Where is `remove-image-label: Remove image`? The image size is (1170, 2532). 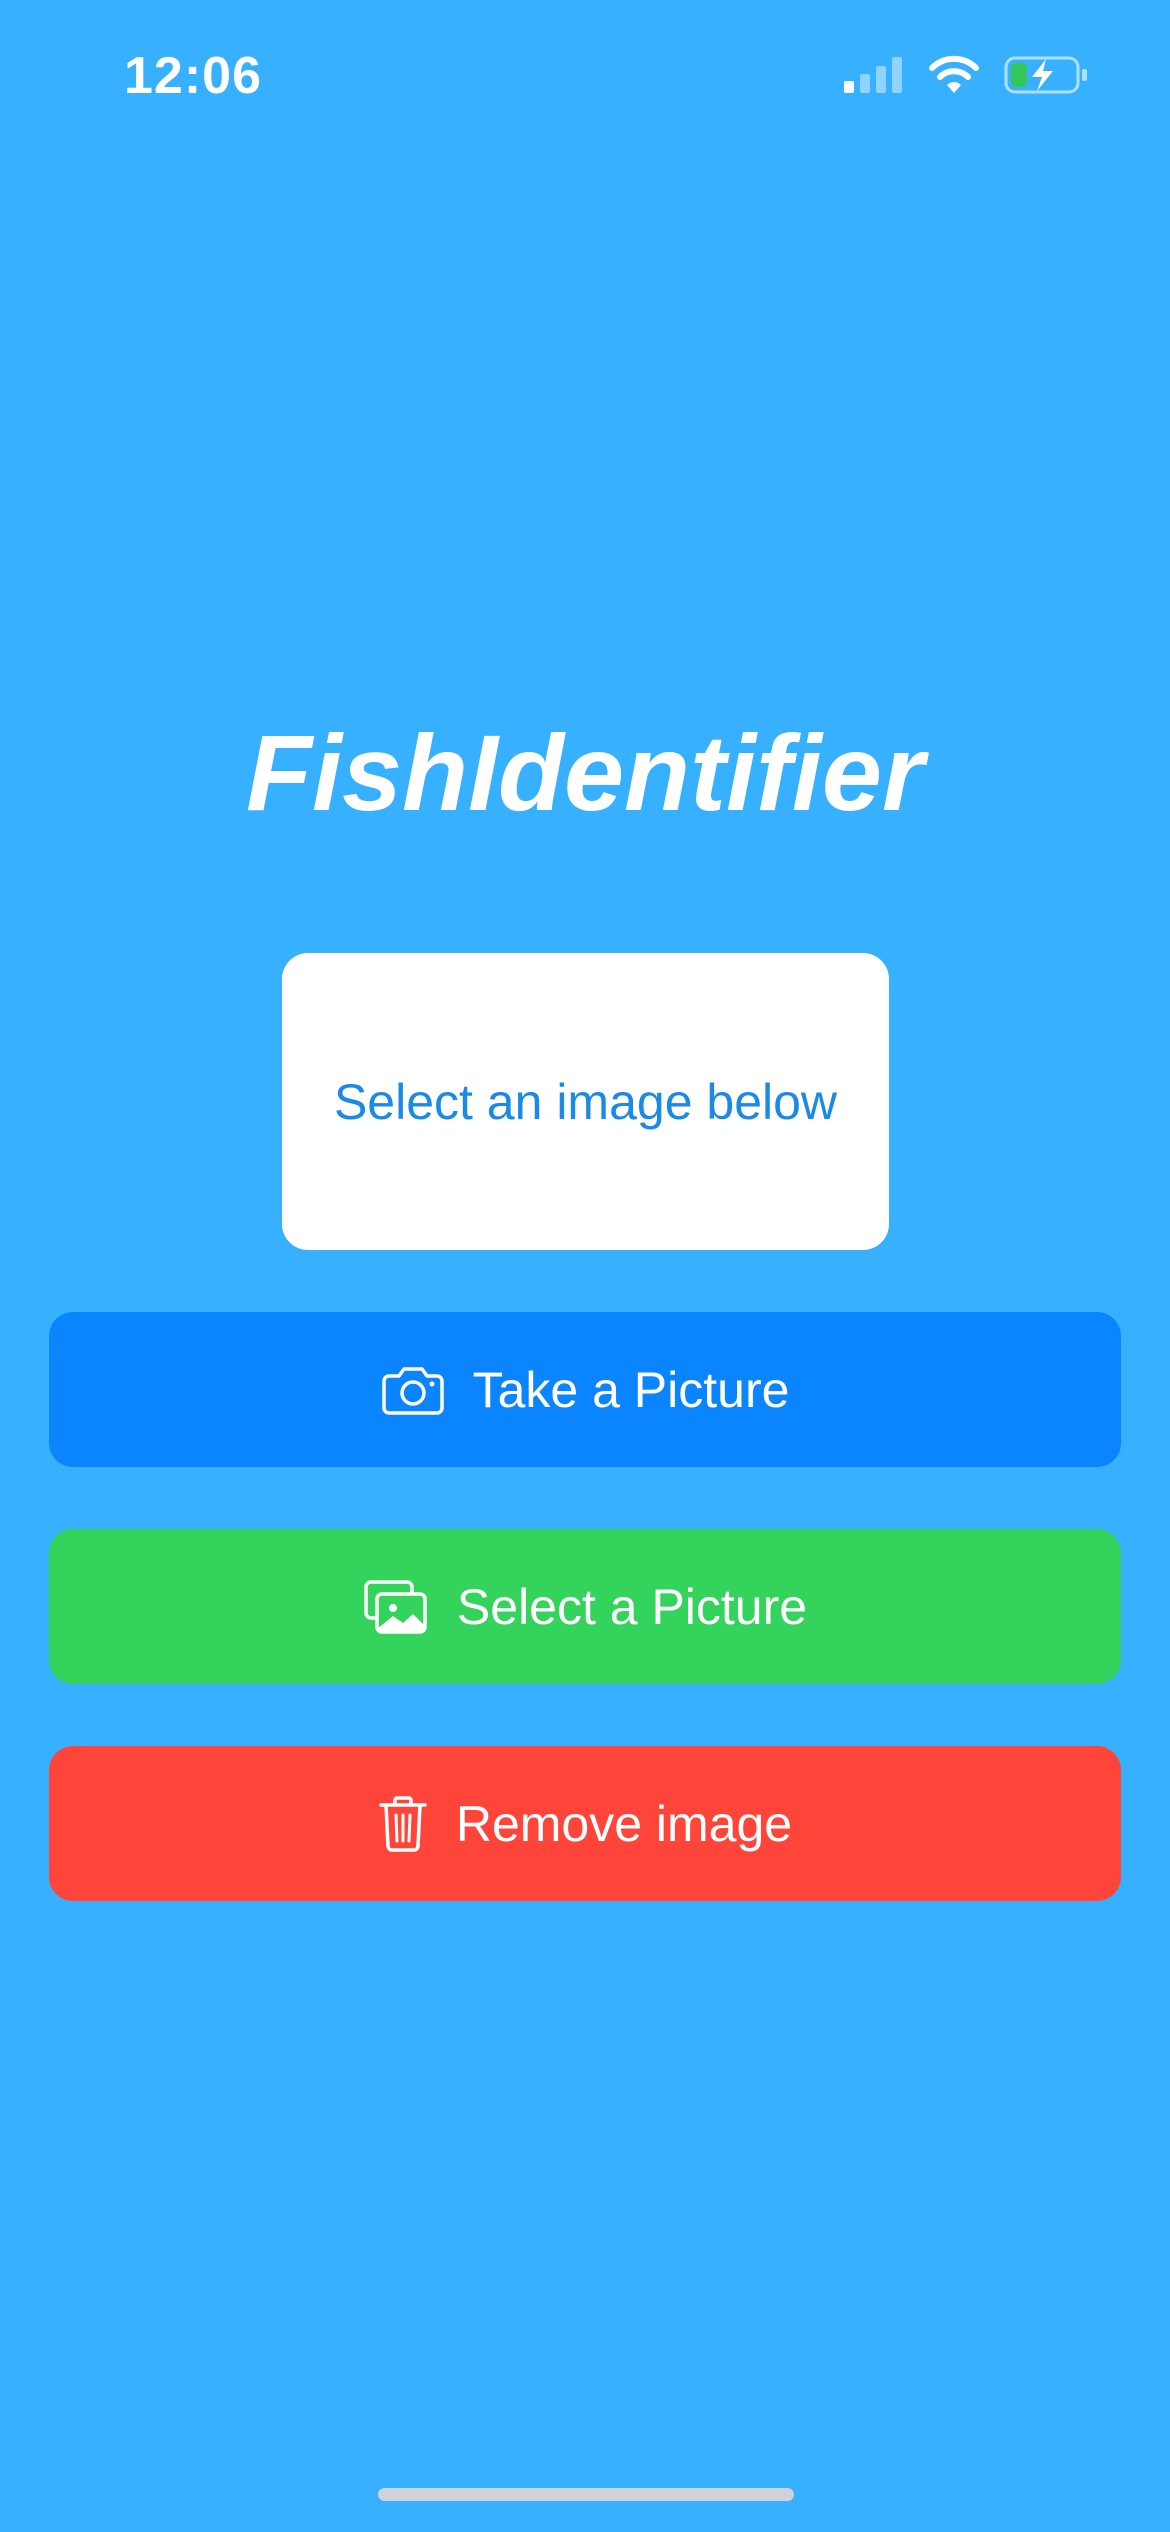
remove-image-label: Remove image is located at coordinates (624, 1823).